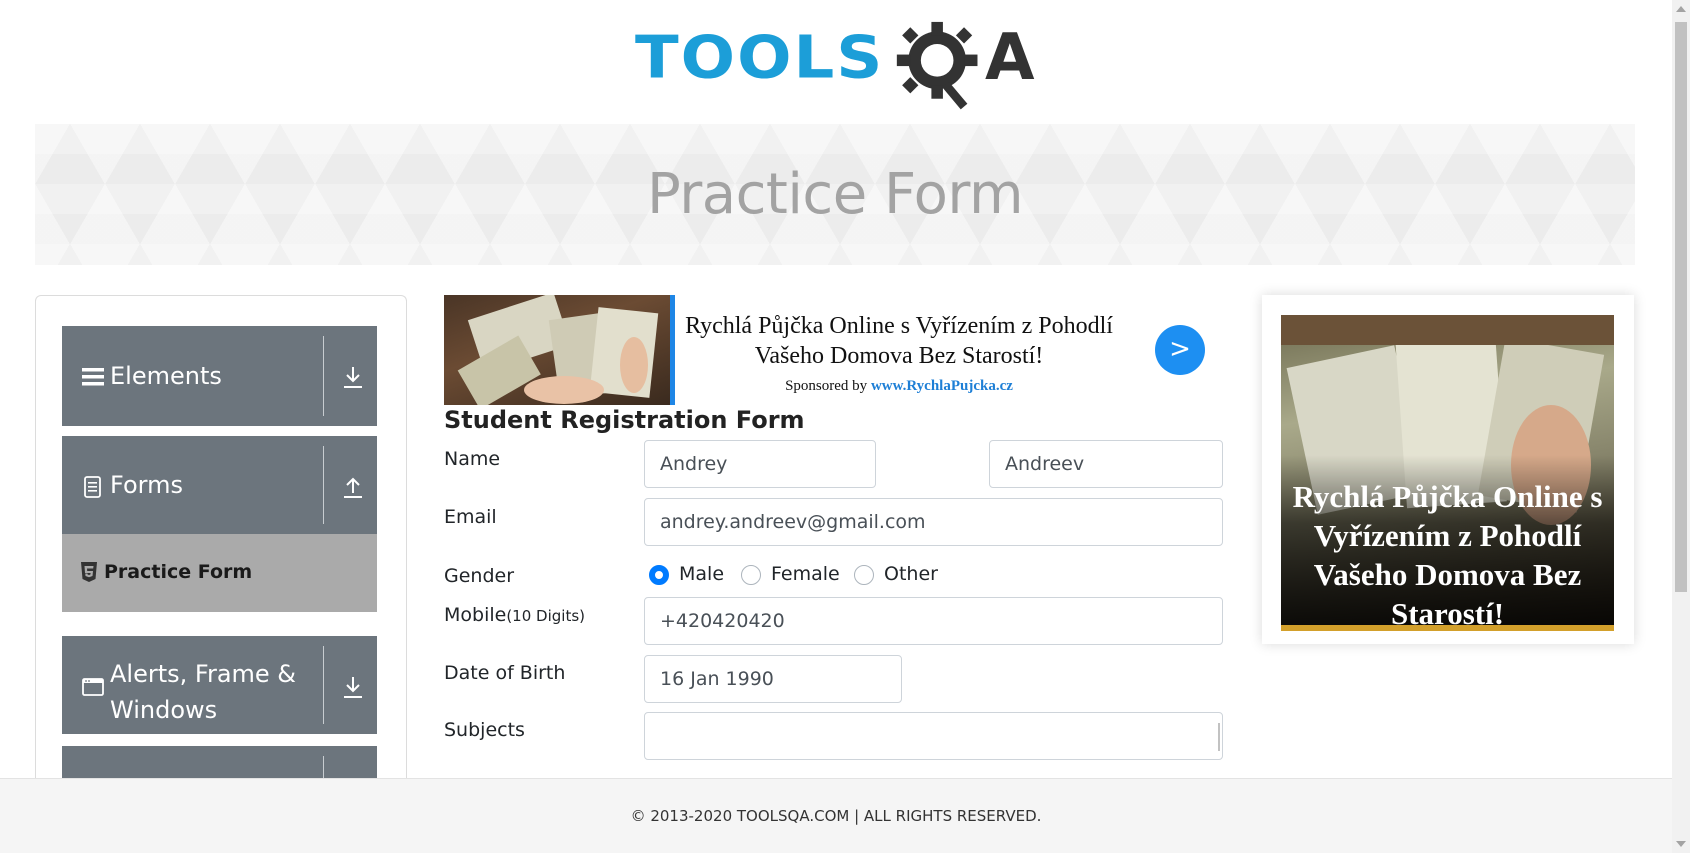 This screenshot has width=1690, height=853. What do you see at coordinates (475, 615) in the screenshot?
I see `mobile-label-text: Mobile` at bounding box center [475, 615].